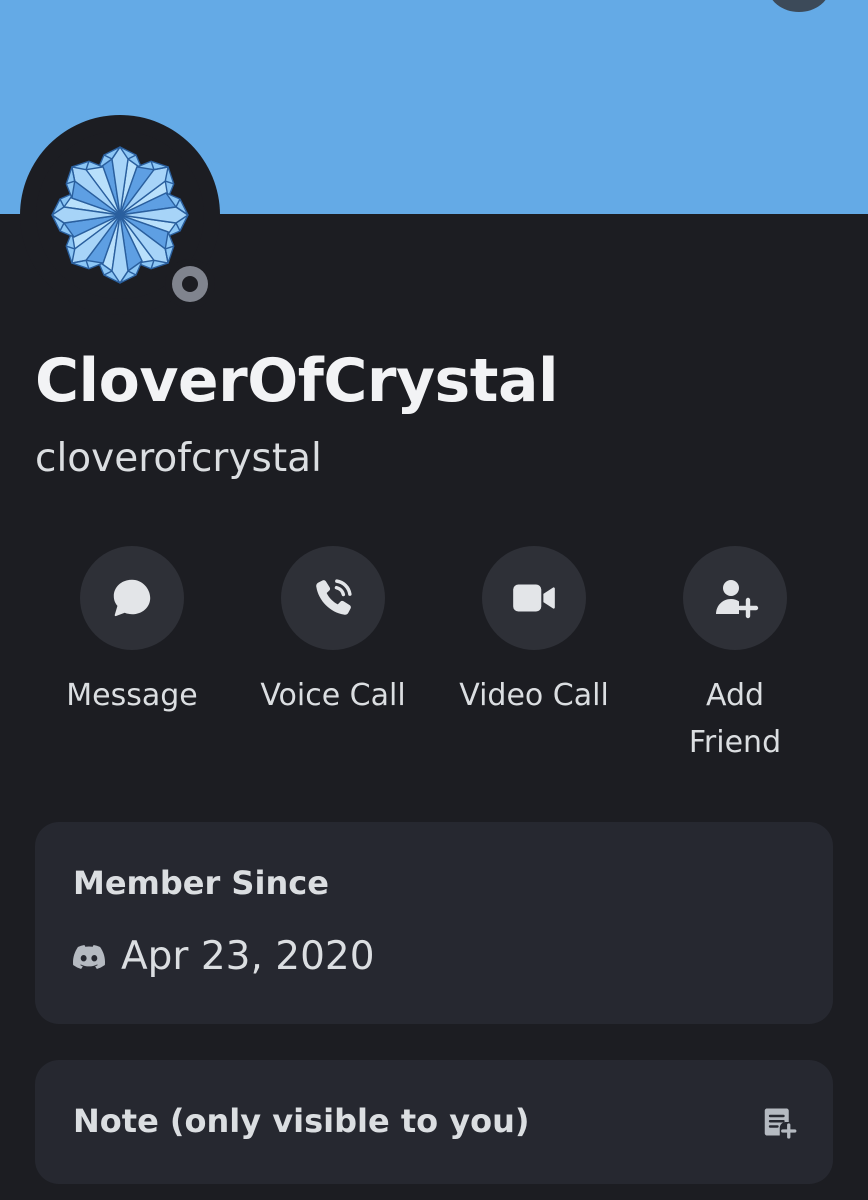 The height and width of the screenshot is (1200, 868). I want to click on message-action: Message, so click(132, 632).